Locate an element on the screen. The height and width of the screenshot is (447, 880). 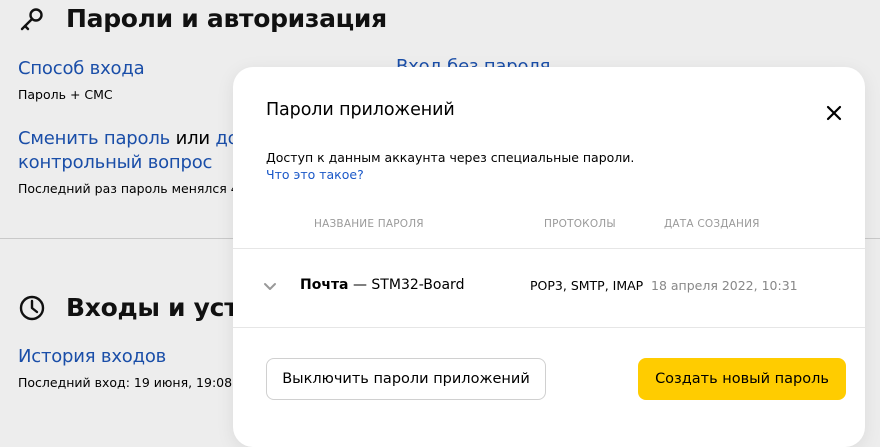
help-link: Что это такое? is located at coordinates (315, 174).